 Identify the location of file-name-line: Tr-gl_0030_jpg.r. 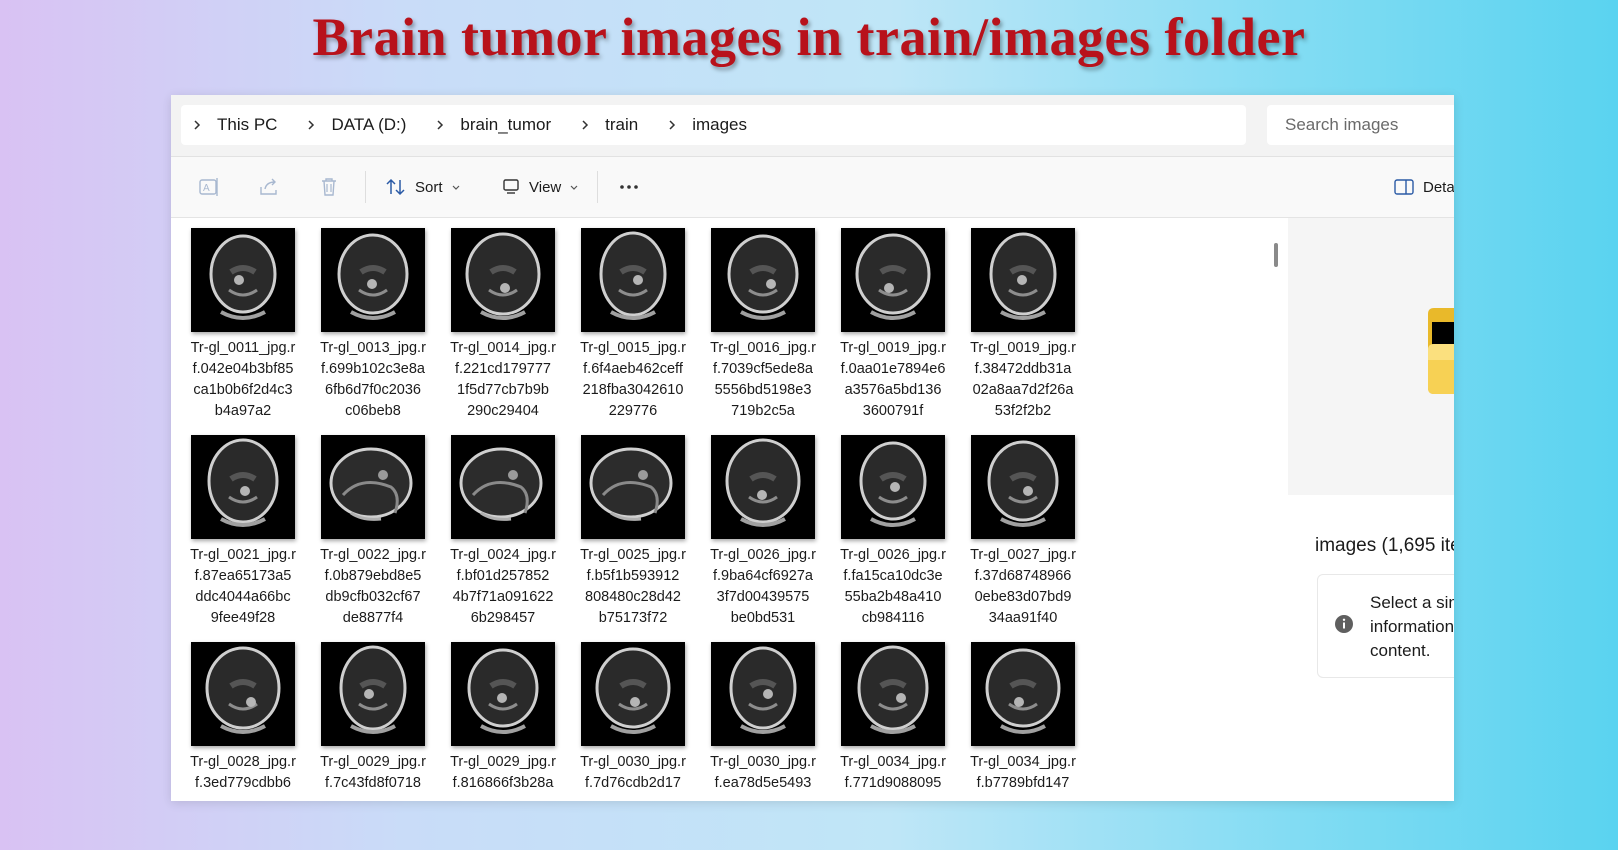
(633, 762).